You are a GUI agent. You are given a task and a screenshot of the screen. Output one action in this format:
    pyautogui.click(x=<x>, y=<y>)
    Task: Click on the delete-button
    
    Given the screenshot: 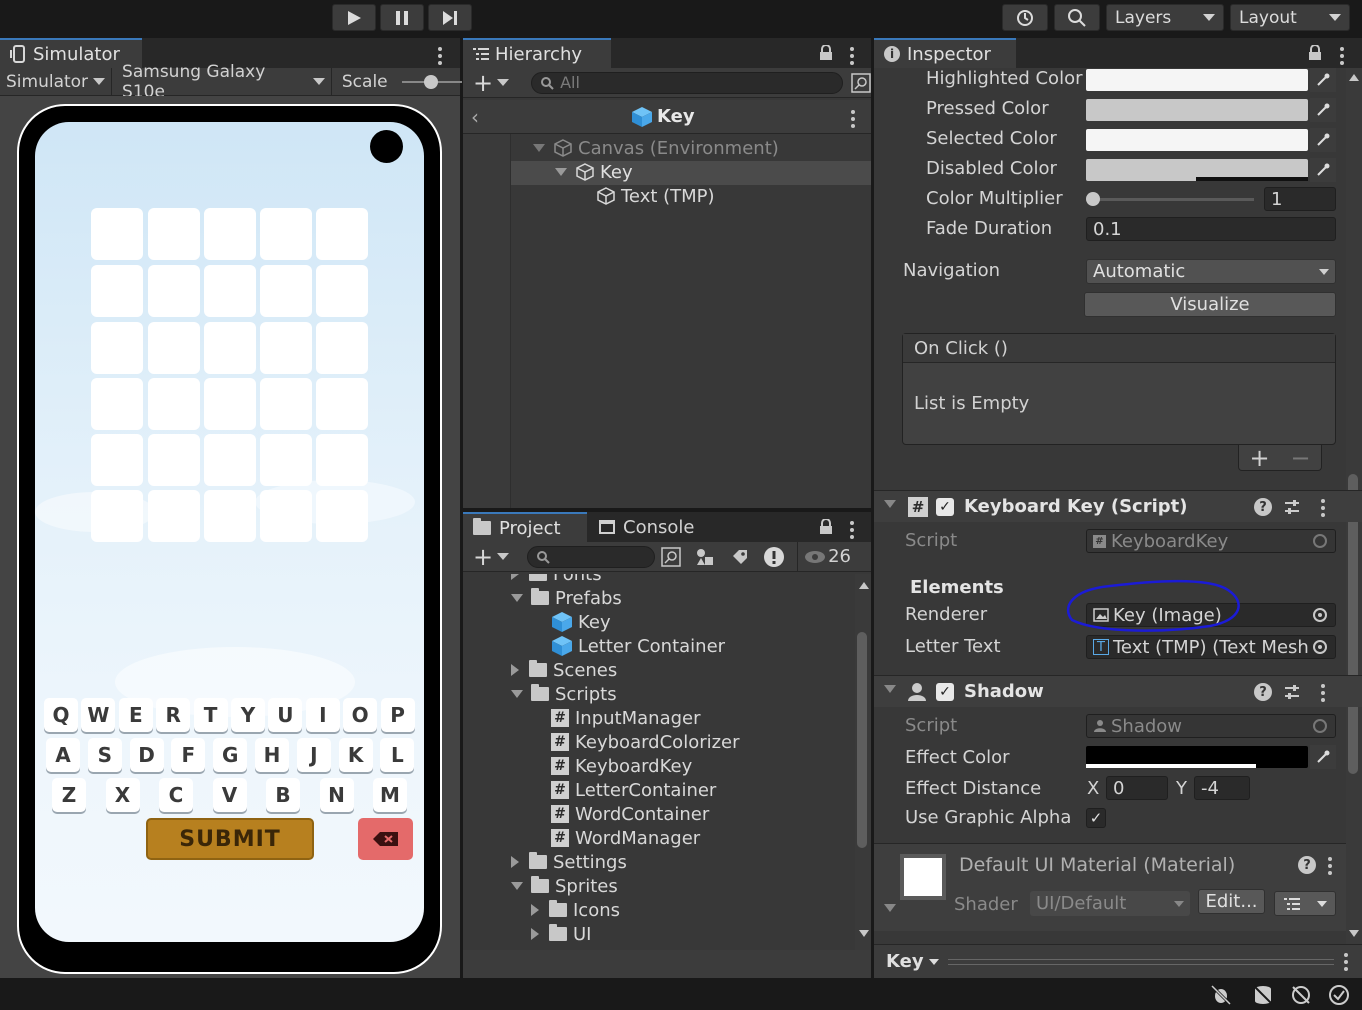 What is the action you would take?
    pyautogui.click(x=385, y=839)
    